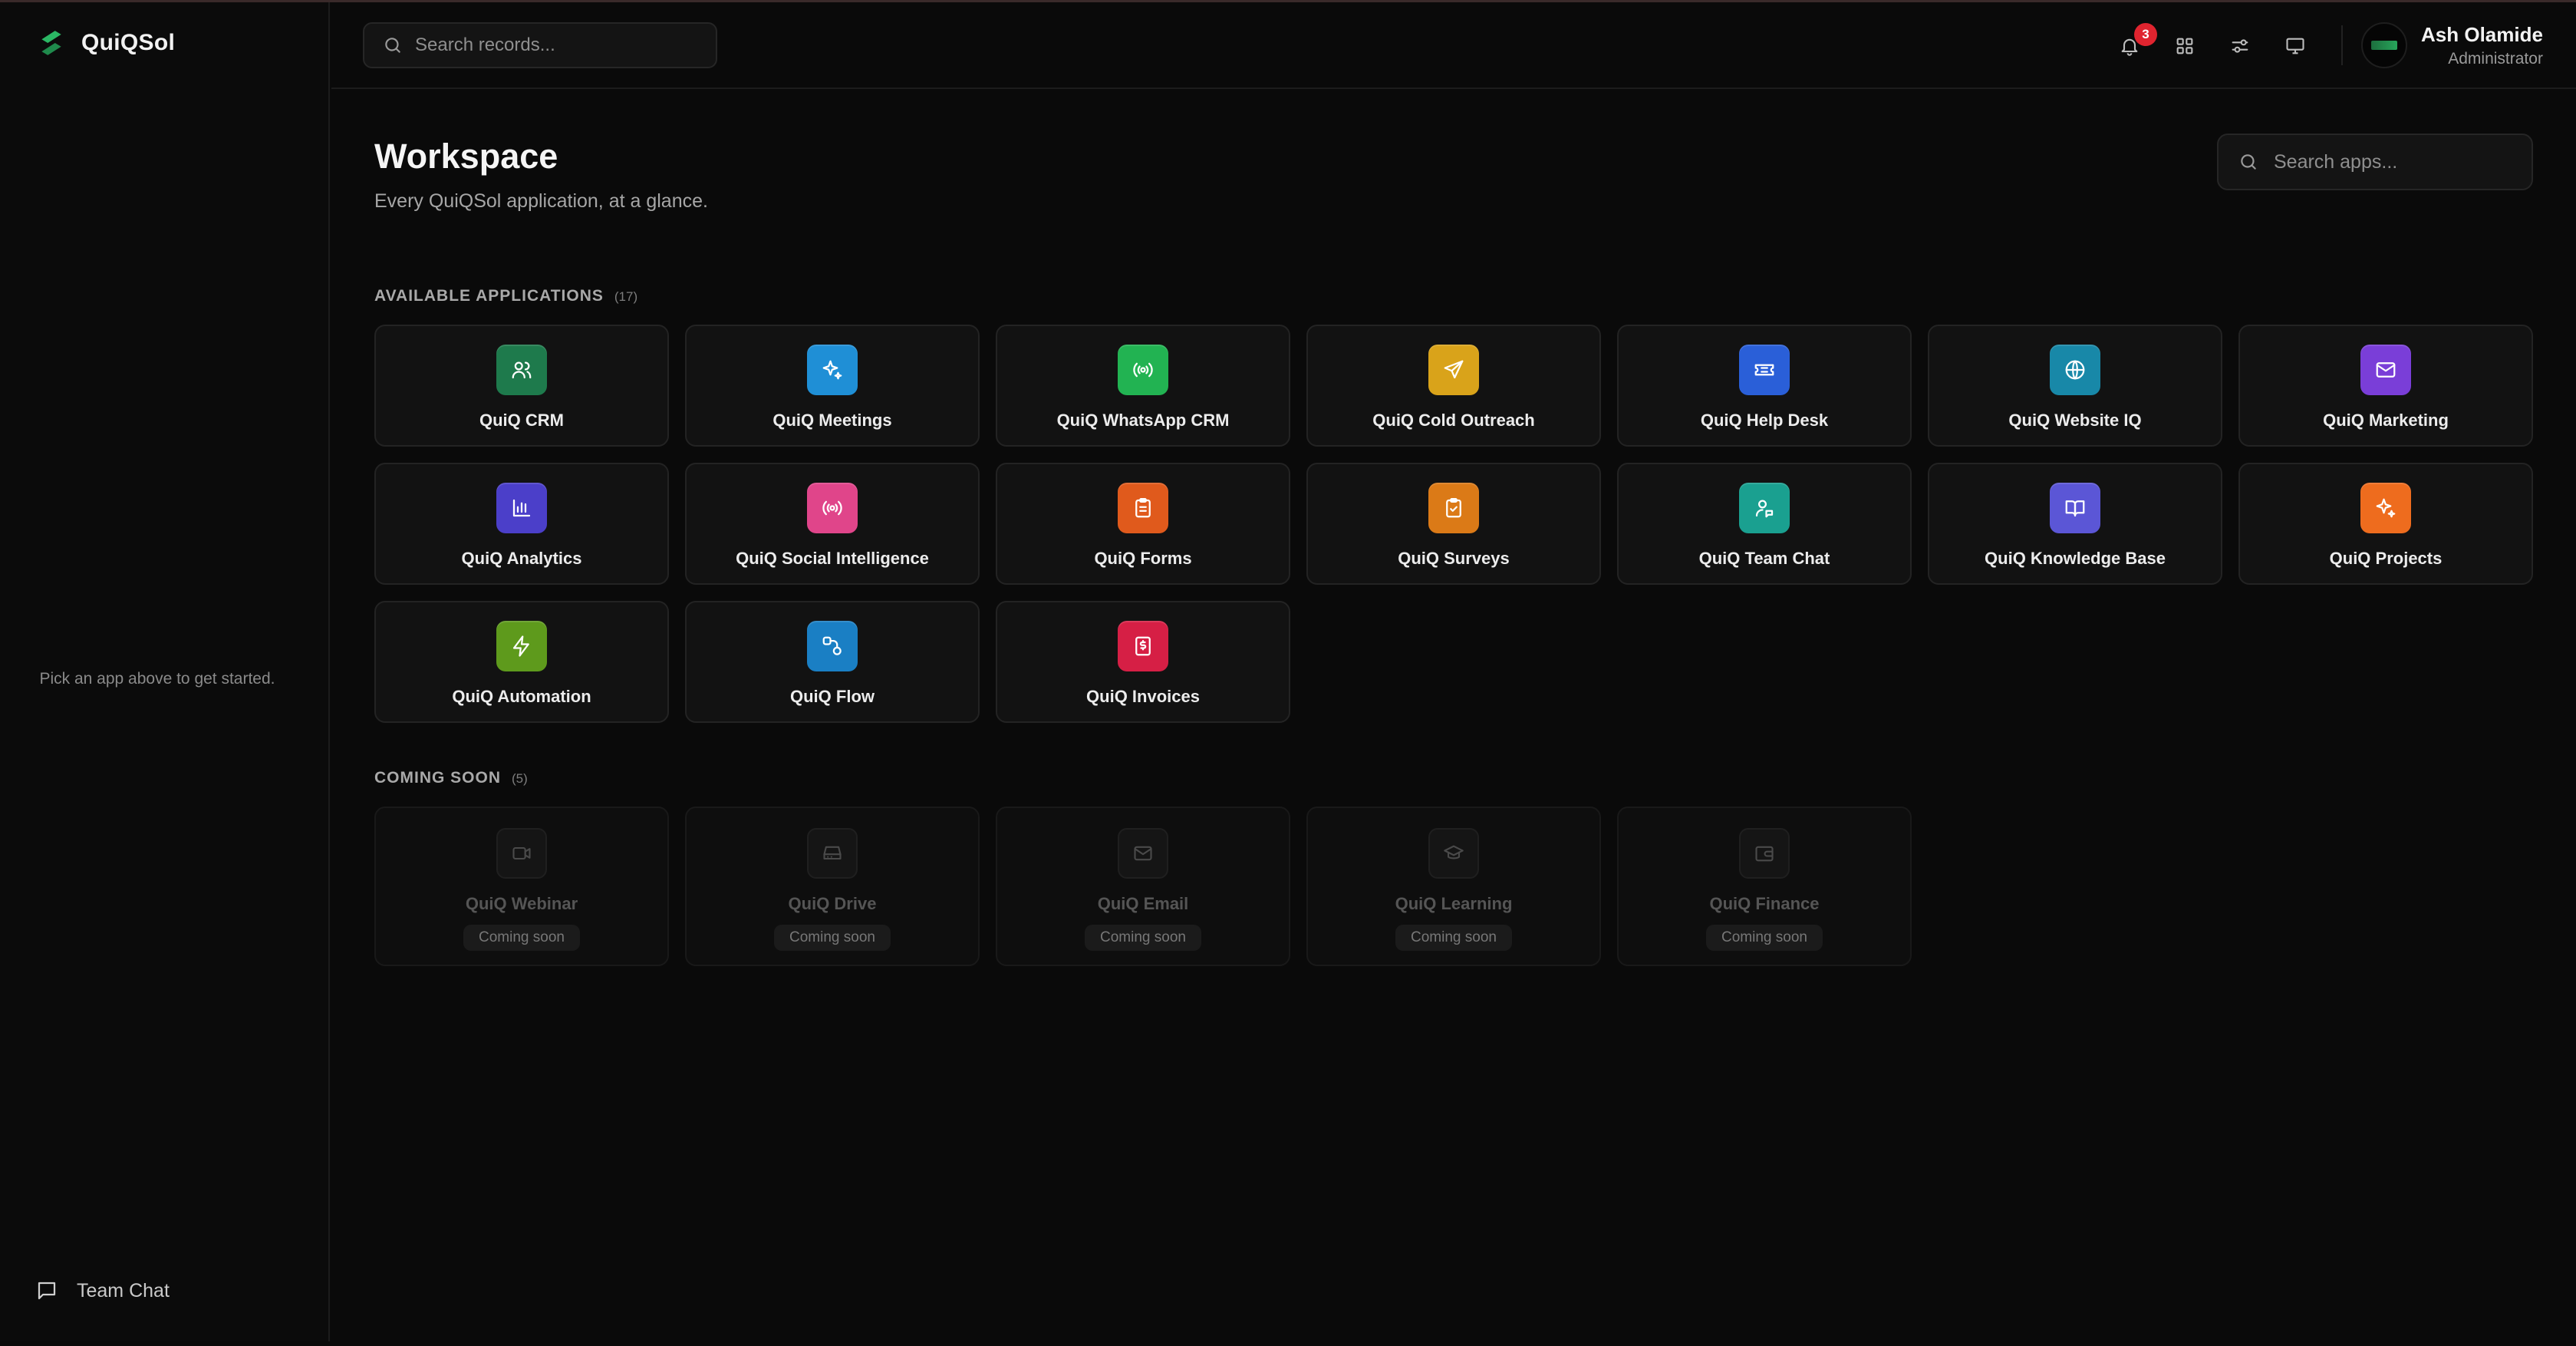  What do you see at coordinates (505, 296) in the screenshot?
I see `available-applications-heading: AVAILABLE APPLICATIONS (17)` at bounding box center [505, 296].